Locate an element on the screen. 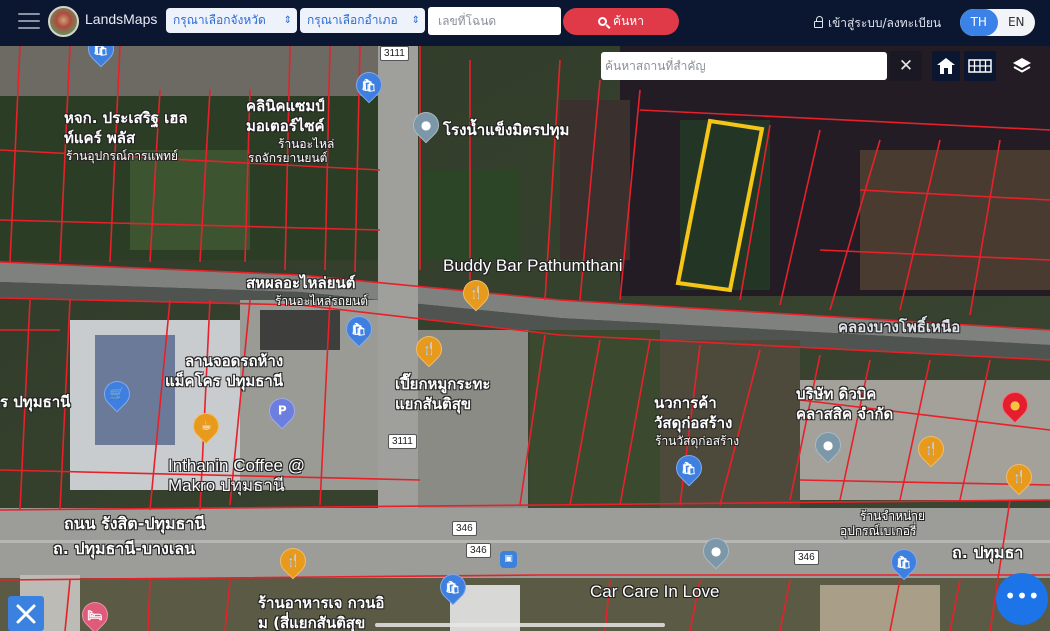 The width and height of the screenshot is (1050, 631). login-register-link: เข้าสู่ระบบ/ลงทะเบียน is located at coordinates (877, 23).